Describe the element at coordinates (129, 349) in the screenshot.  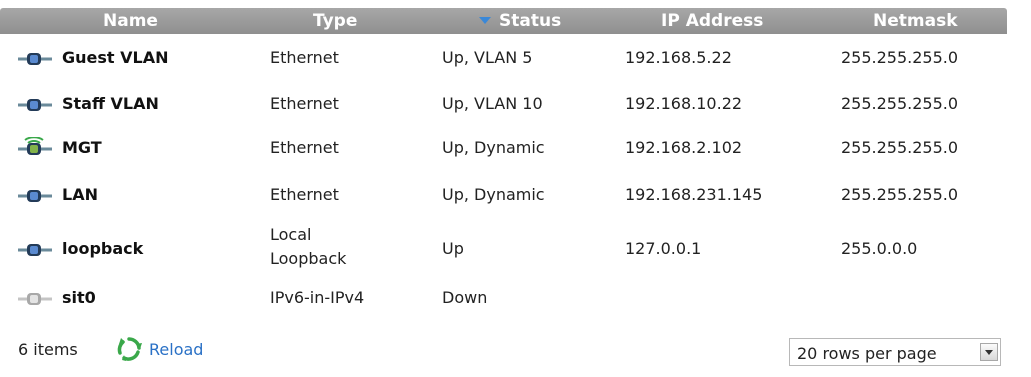
I see `reload-icon` at that location.